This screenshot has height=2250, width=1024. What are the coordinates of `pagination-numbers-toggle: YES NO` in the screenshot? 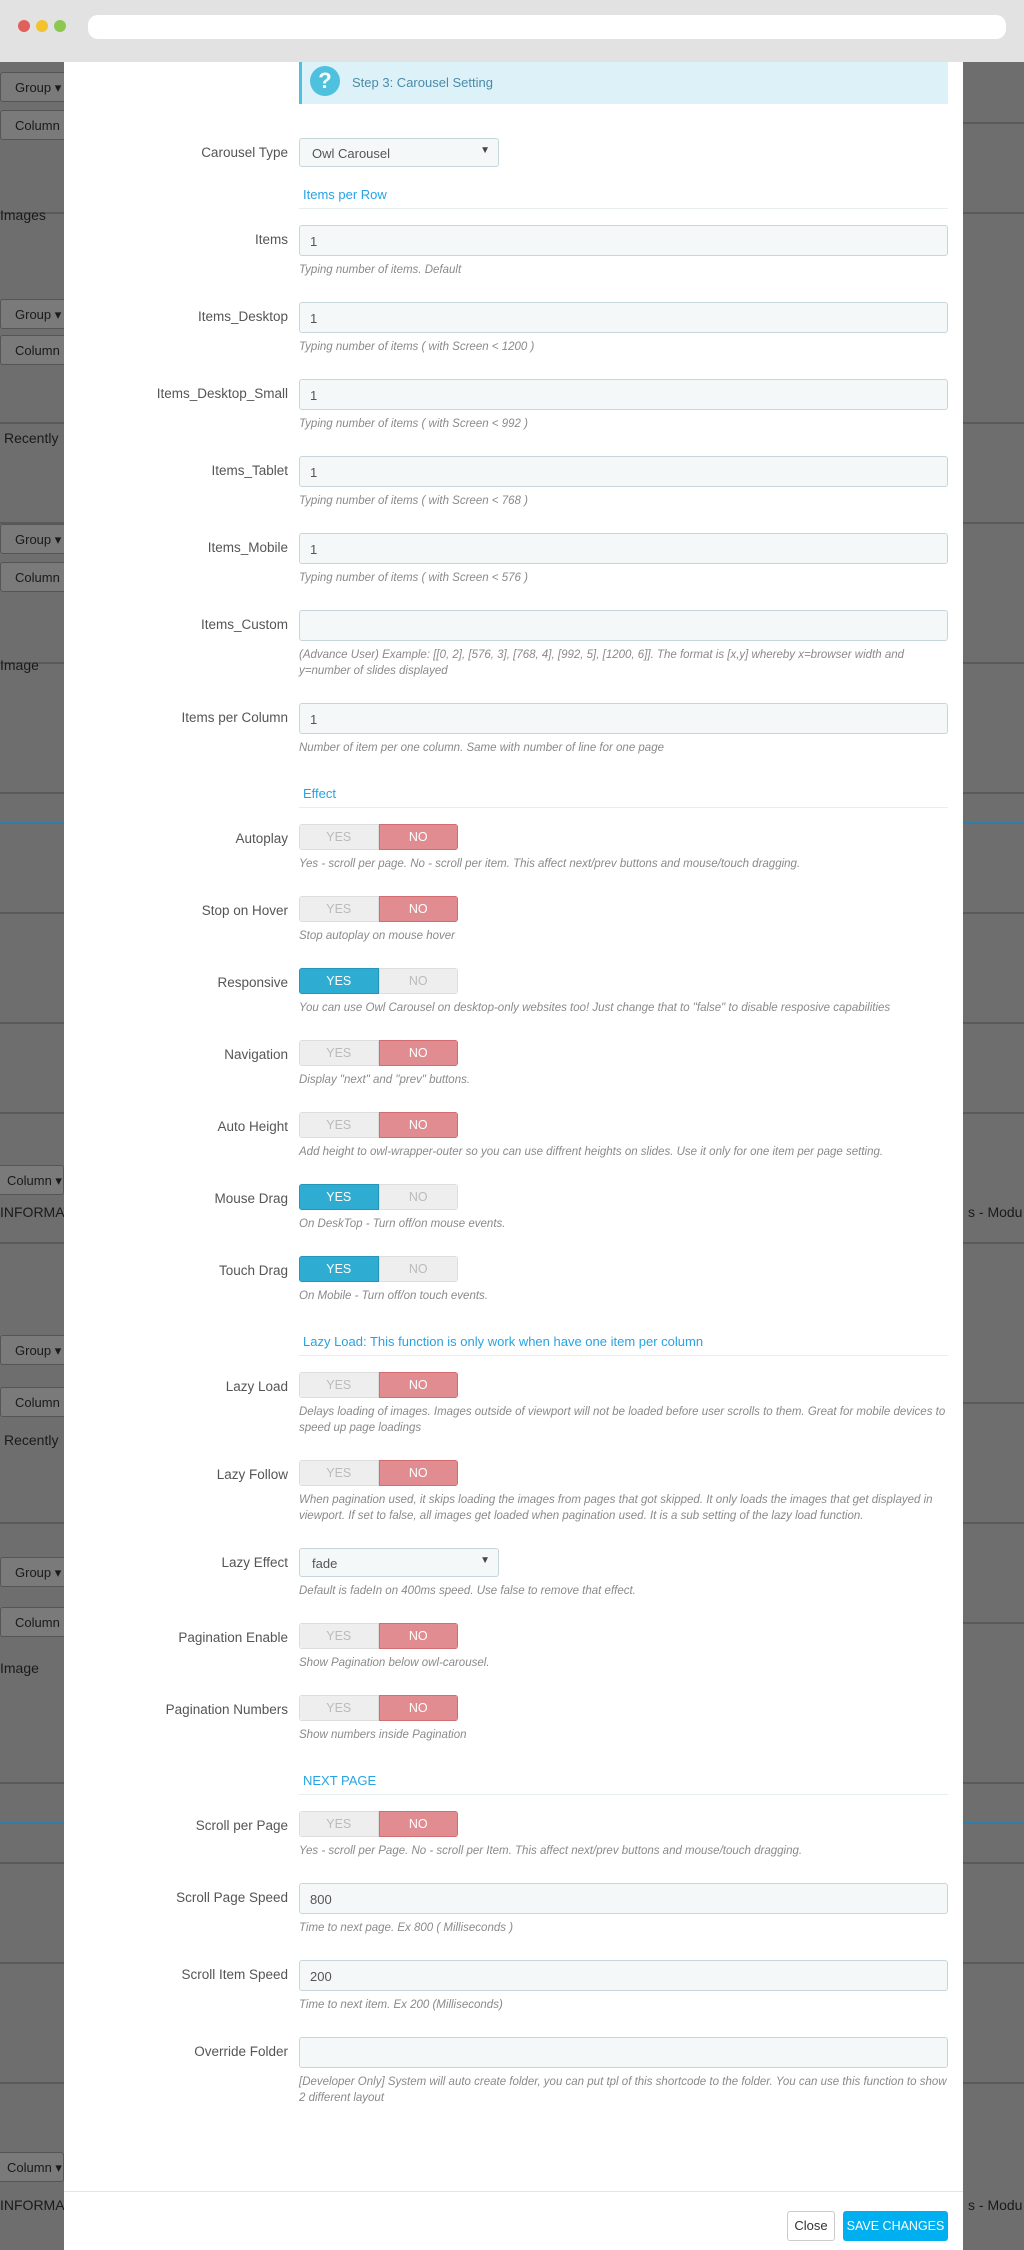 It's located at (378, 1708).